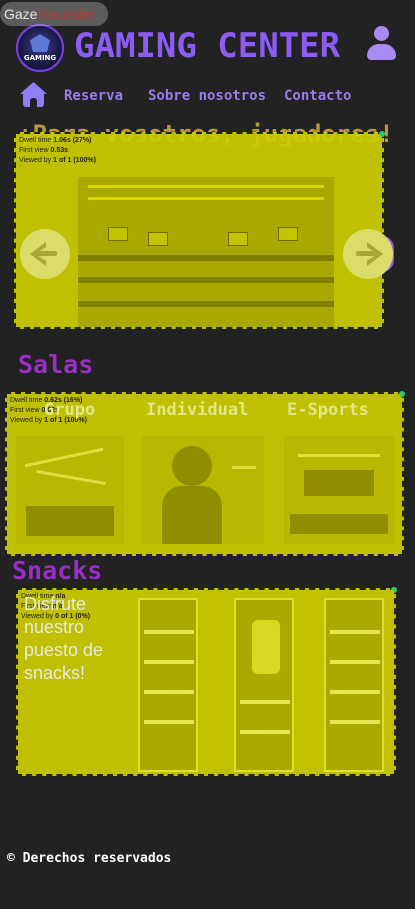 Image resolution: width=415 pixels, height=909 pixels. What do you see at coordinates (21, 14) in the screenshot?
I see `recorder-name-part1: Gaze` at bounding box center [21, 14].